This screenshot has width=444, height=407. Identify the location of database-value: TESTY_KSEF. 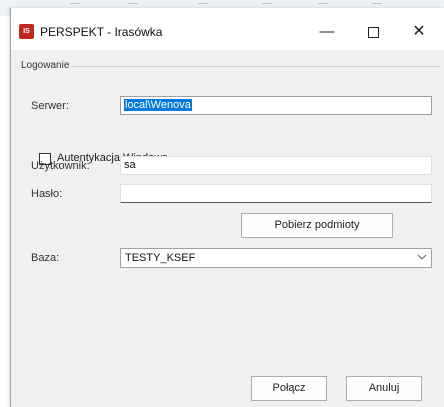
(160, 258).